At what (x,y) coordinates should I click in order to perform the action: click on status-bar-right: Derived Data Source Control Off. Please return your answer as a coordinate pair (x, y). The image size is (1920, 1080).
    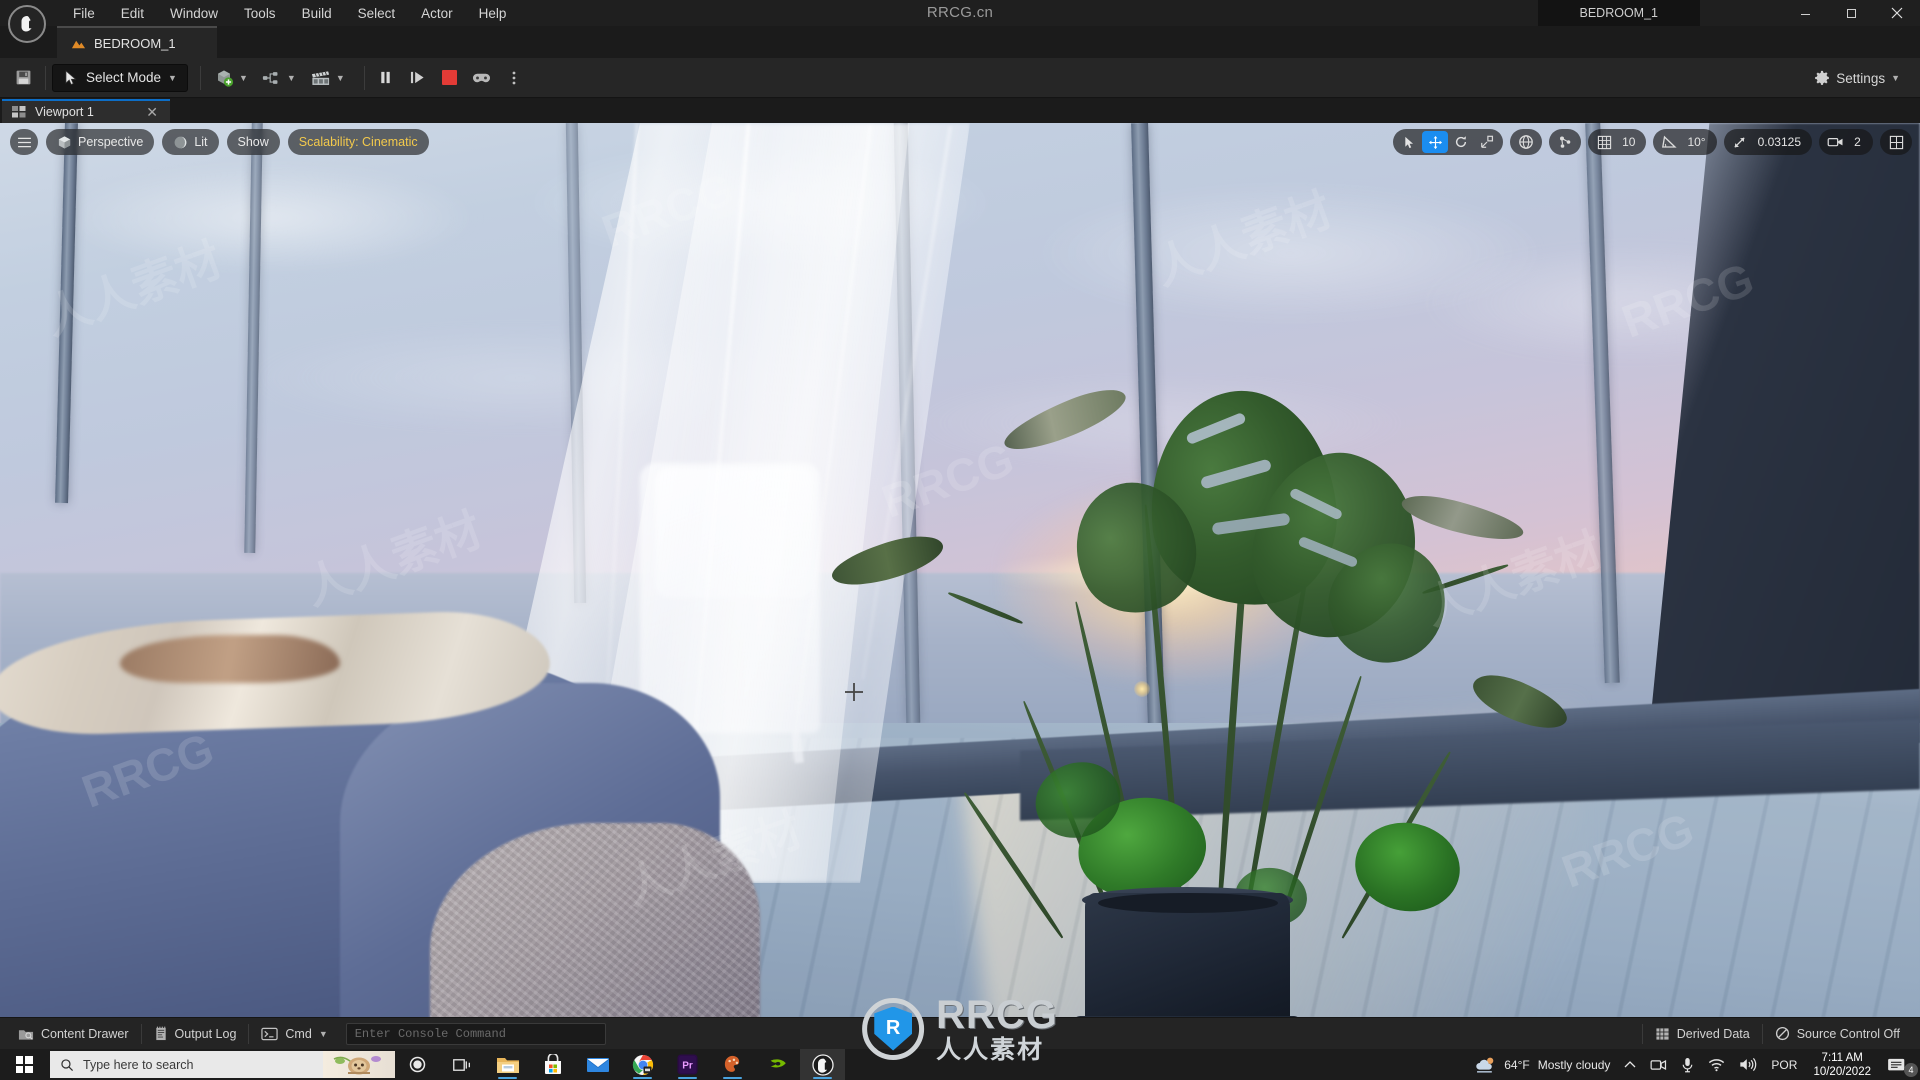
    Looking at the image, I should click on (1780, 1034).